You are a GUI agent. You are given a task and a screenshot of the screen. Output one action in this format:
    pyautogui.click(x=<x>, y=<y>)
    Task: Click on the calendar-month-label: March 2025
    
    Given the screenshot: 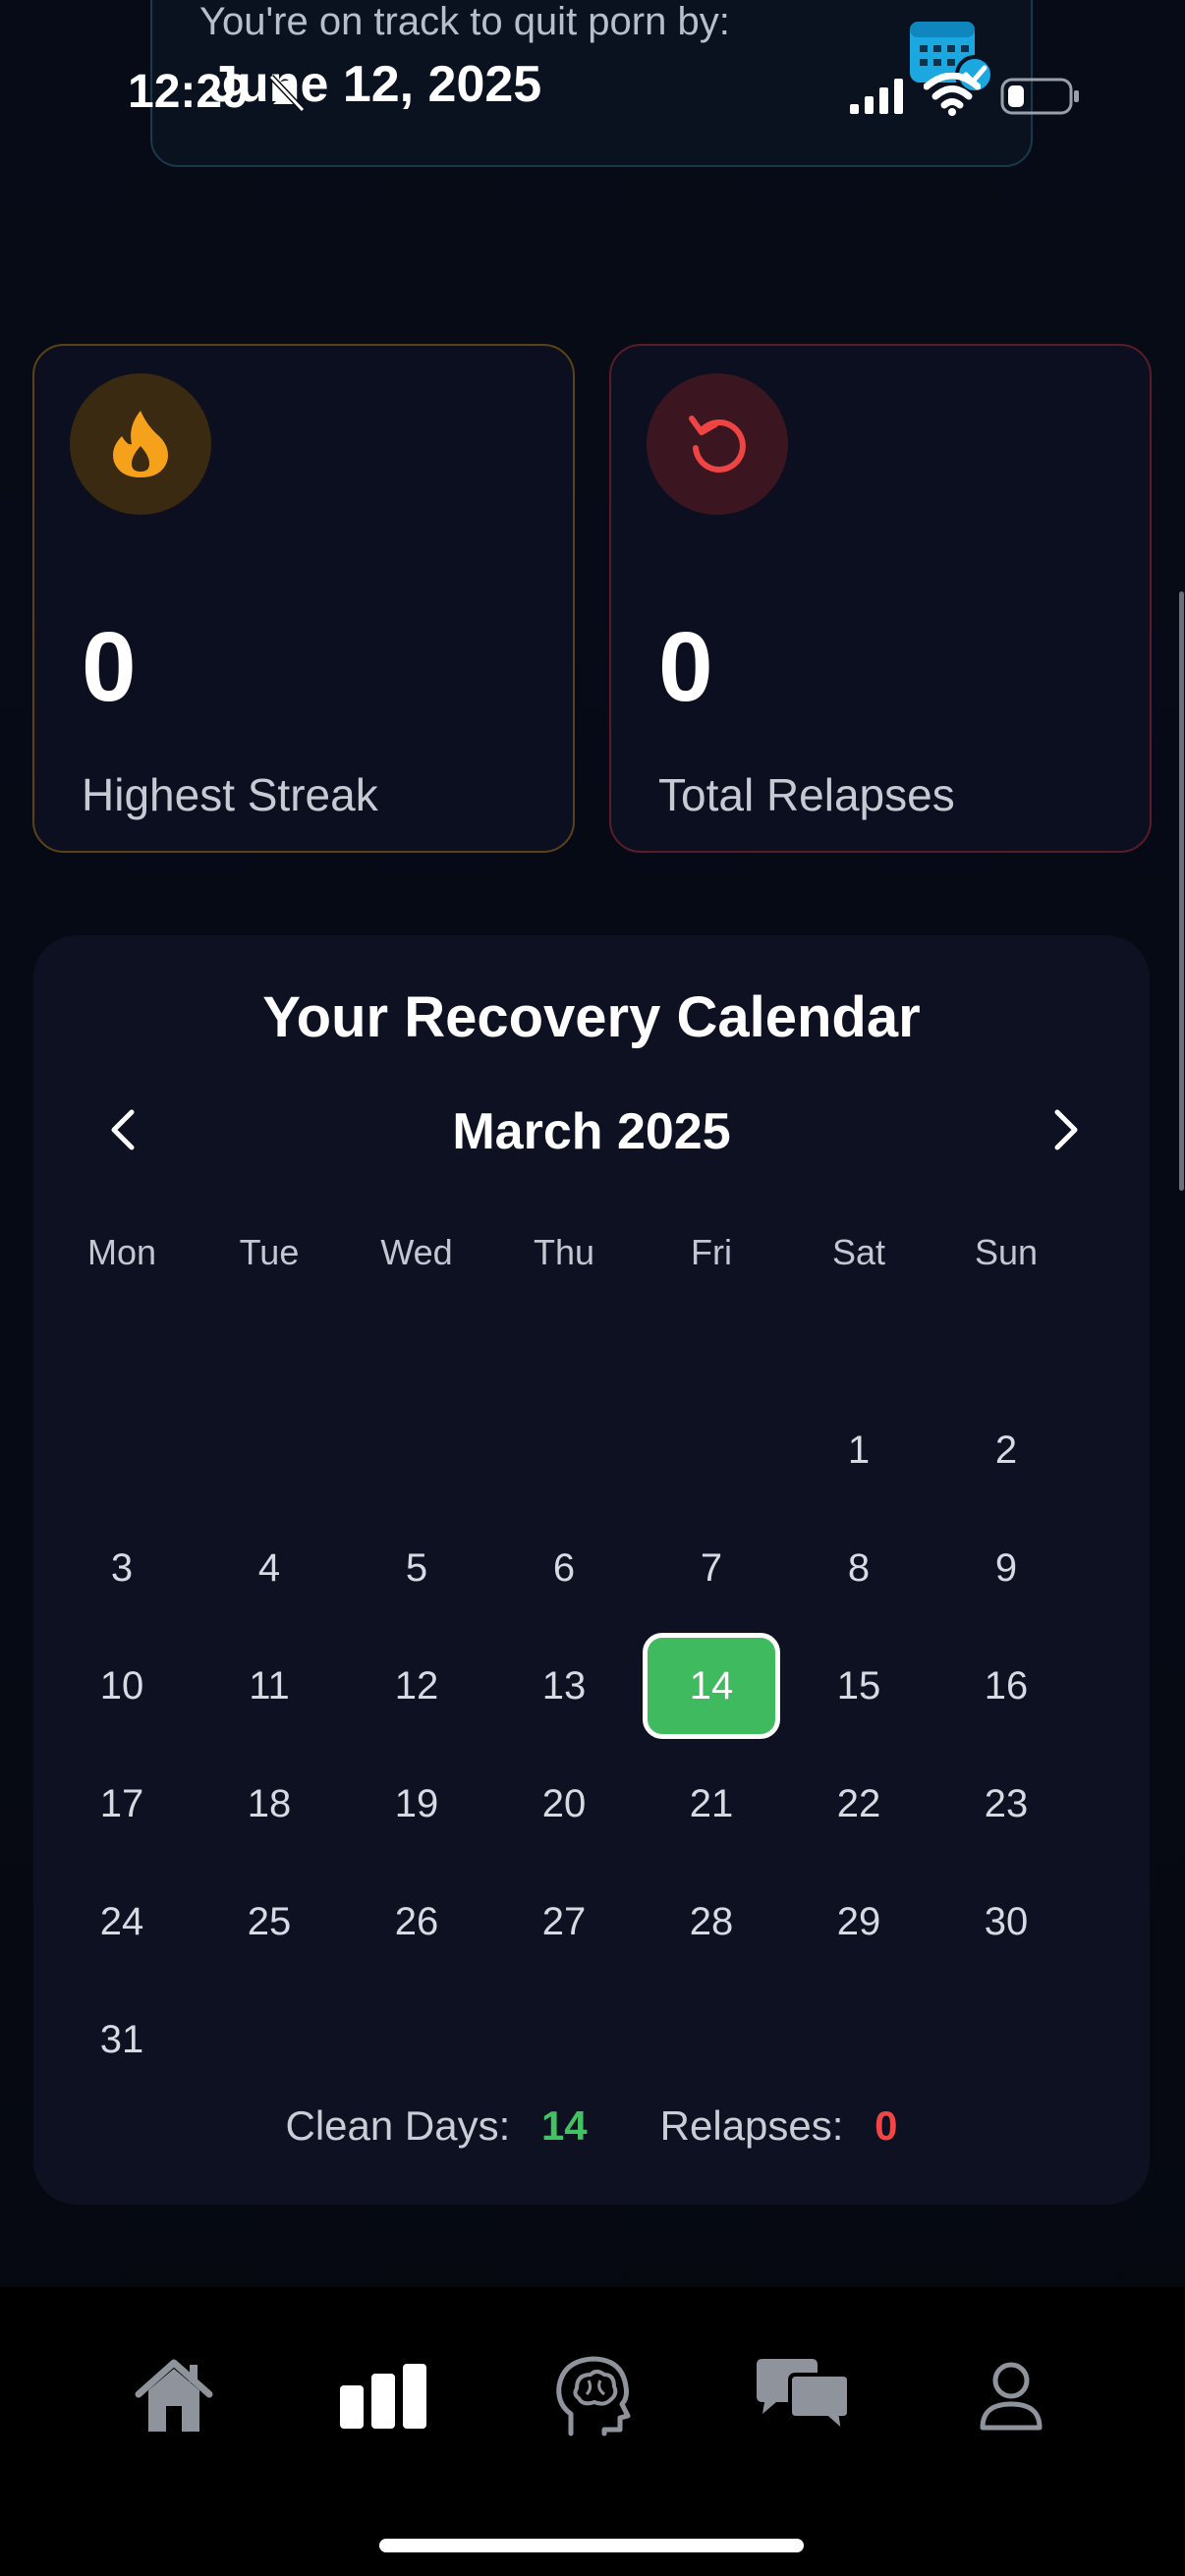 What is the action you would take?
    pyautogui.click(x=592, y=1131)
    